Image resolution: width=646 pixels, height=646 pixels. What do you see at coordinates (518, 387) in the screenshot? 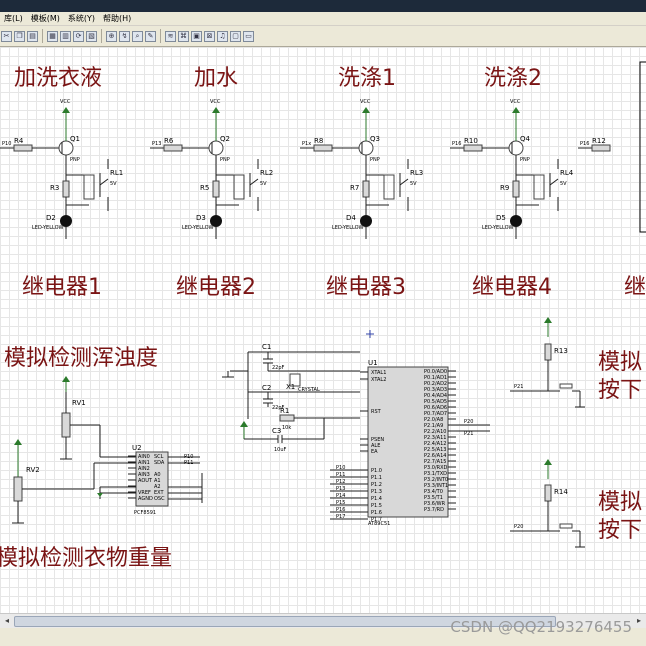
I see `btn-a-net: P21` at bounding box center [518, 387].